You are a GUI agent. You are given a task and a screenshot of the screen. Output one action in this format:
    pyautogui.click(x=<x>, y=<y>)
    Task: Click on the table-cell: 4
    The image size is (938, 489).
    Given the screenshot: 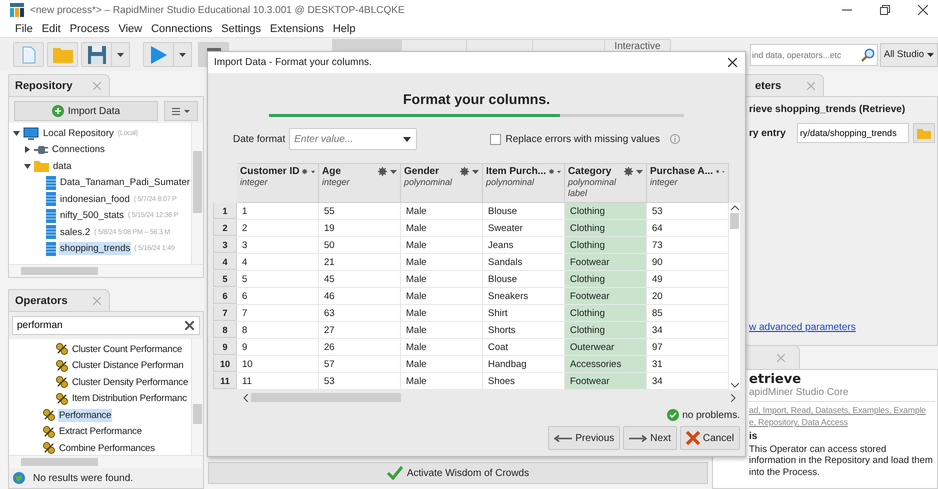 What is the action you would take?
    pyautogui.click(x=278, y=262)
    